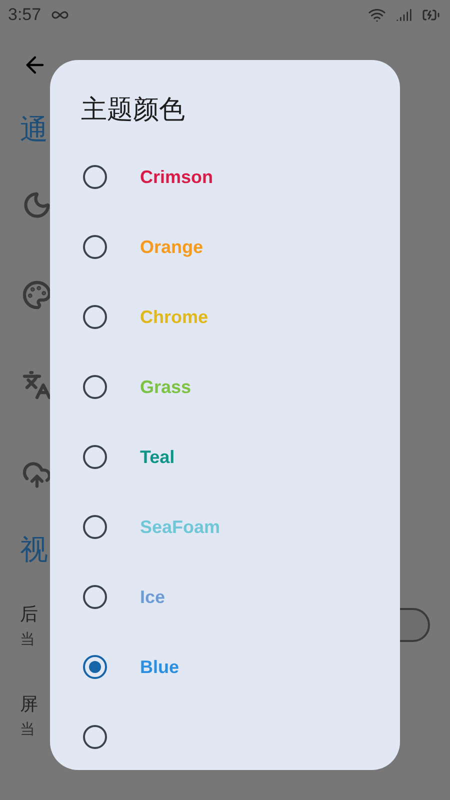  Describe the element at coordinates (172, 247) in the screenshot. I see `color-option-label: Orange` at that location.